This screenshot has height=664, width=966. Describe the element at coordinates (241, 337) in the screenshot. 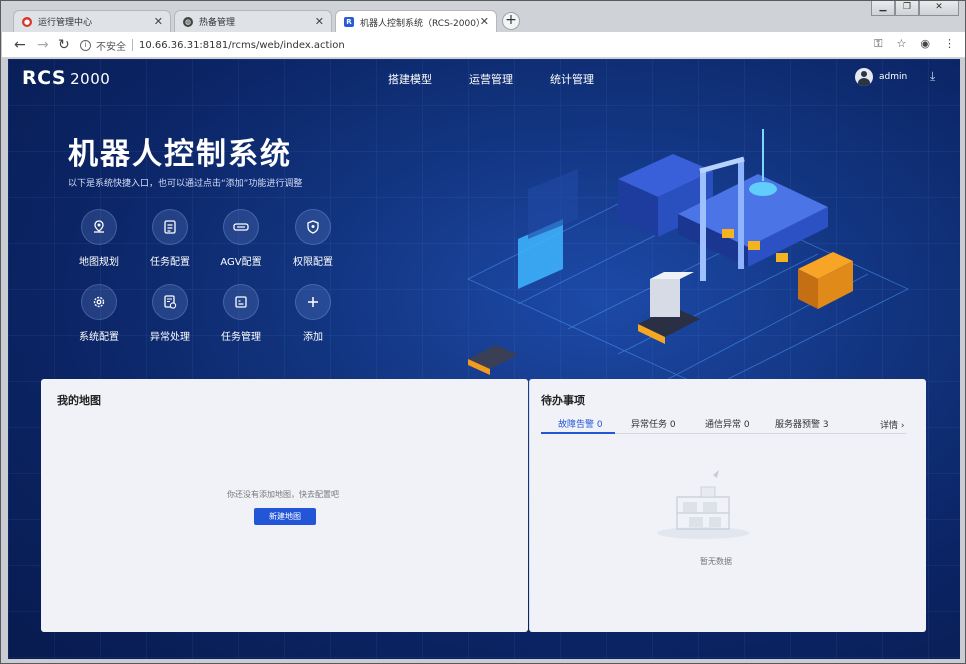

I see `quick-link-label: 任务管理` at that location.